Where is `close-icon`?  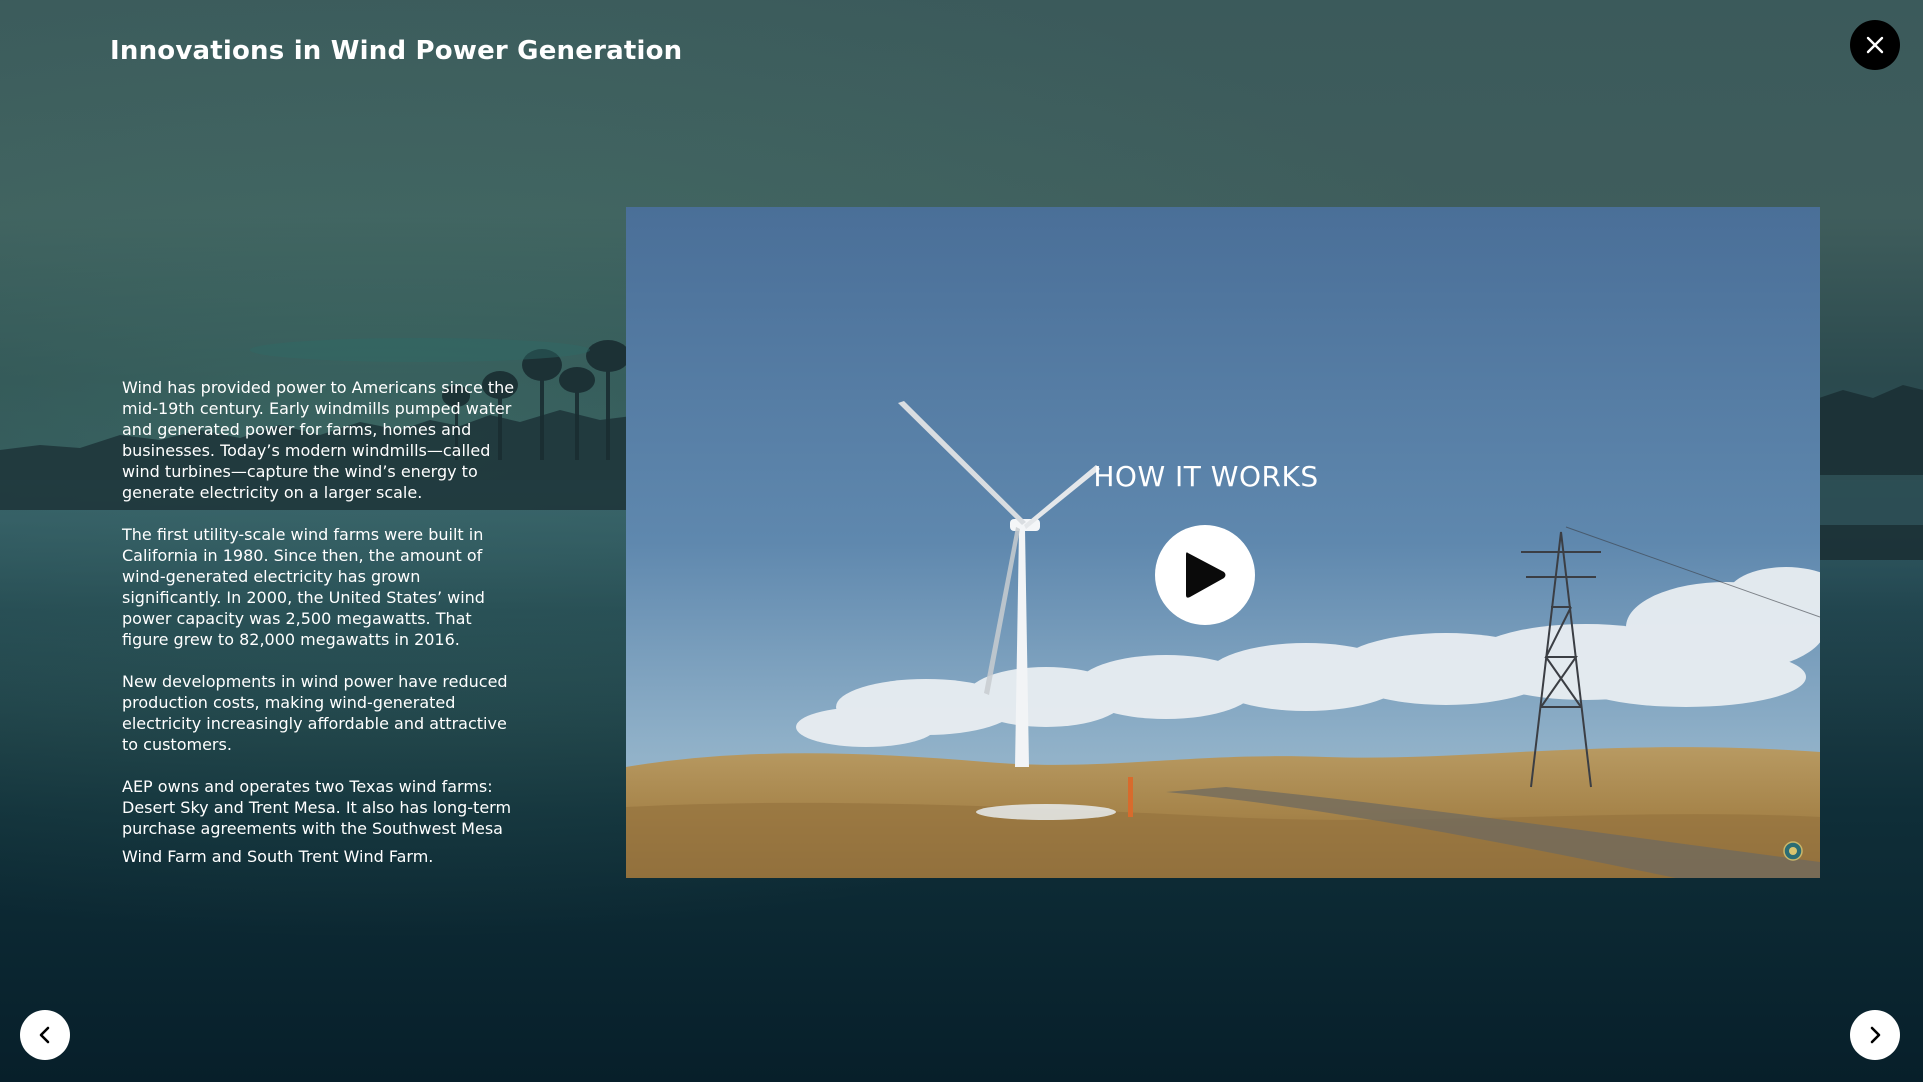
close-icon is located at coordinates (1875, 45).